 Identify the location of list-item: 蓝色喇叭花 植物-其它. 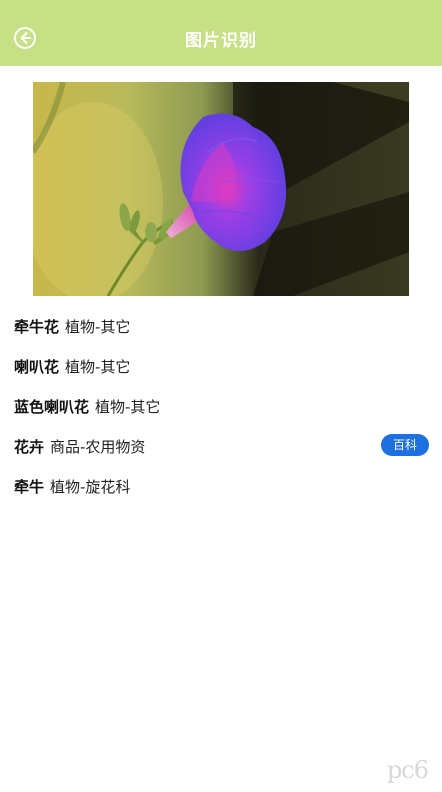
(221, 406).